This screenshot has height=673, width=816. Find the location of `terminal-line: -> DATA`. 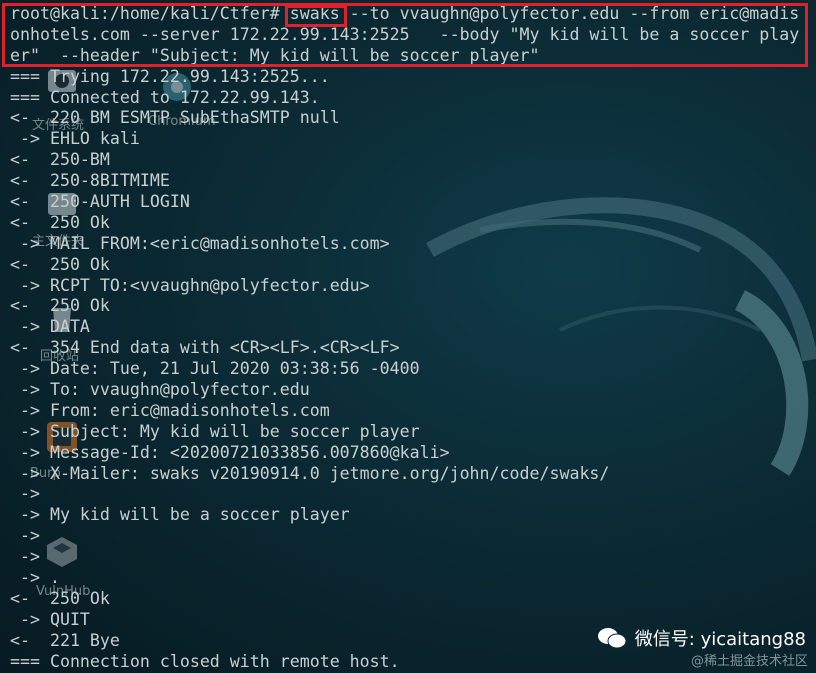

terminal-line: -> DATA is located at coordinates (50, 327).